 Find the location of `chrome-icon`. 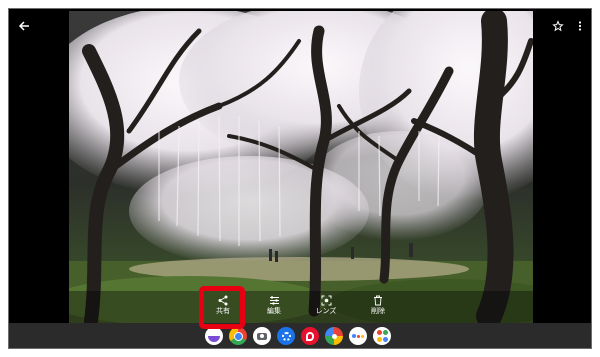

chrome-icon is located at coordinates (238, 336).